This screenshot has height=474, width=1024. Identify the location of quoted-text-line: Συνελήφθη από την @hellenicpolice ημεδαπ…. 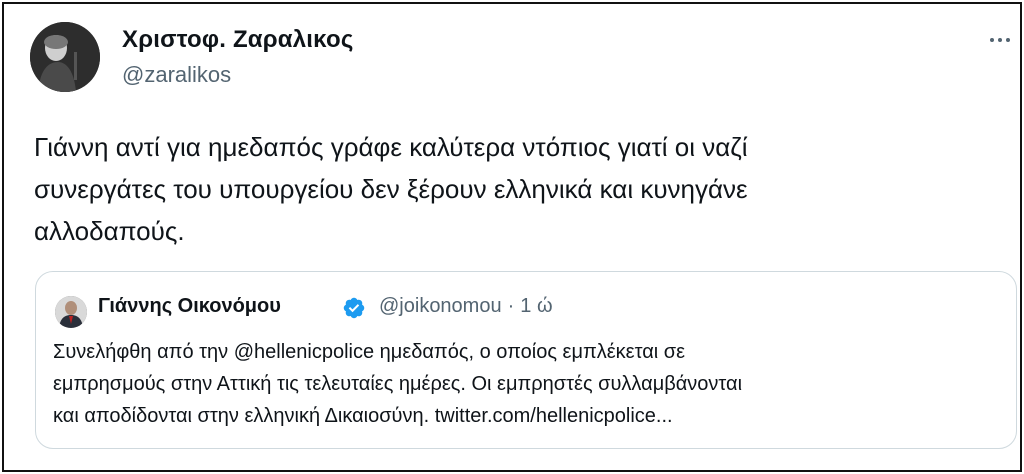
(369, 352).